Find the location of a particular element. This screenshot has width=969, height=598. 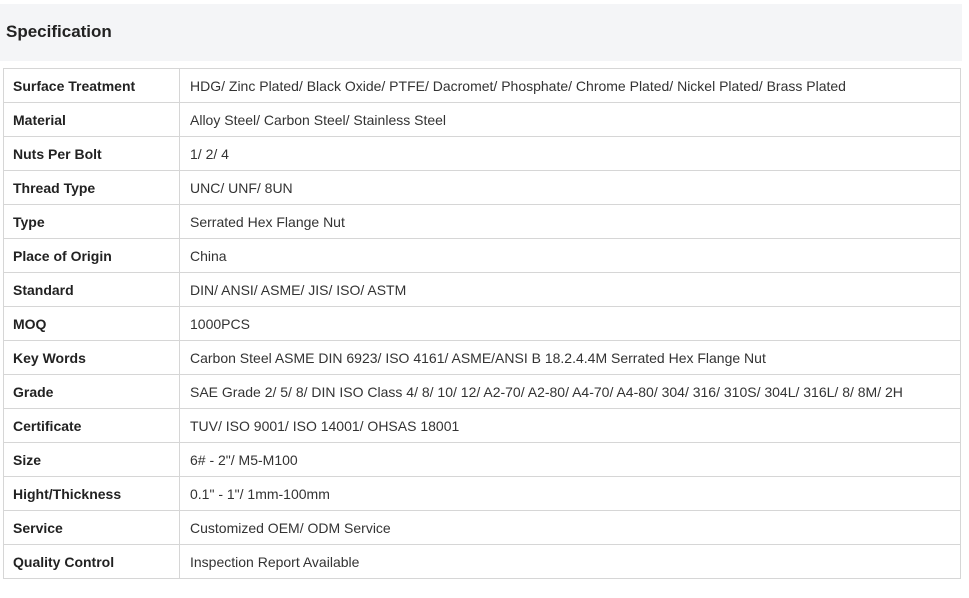

row-value: DIN/ ANSI/ ASME/ JIS/ ISO/ ASTM is located at coordinates (570, 289).